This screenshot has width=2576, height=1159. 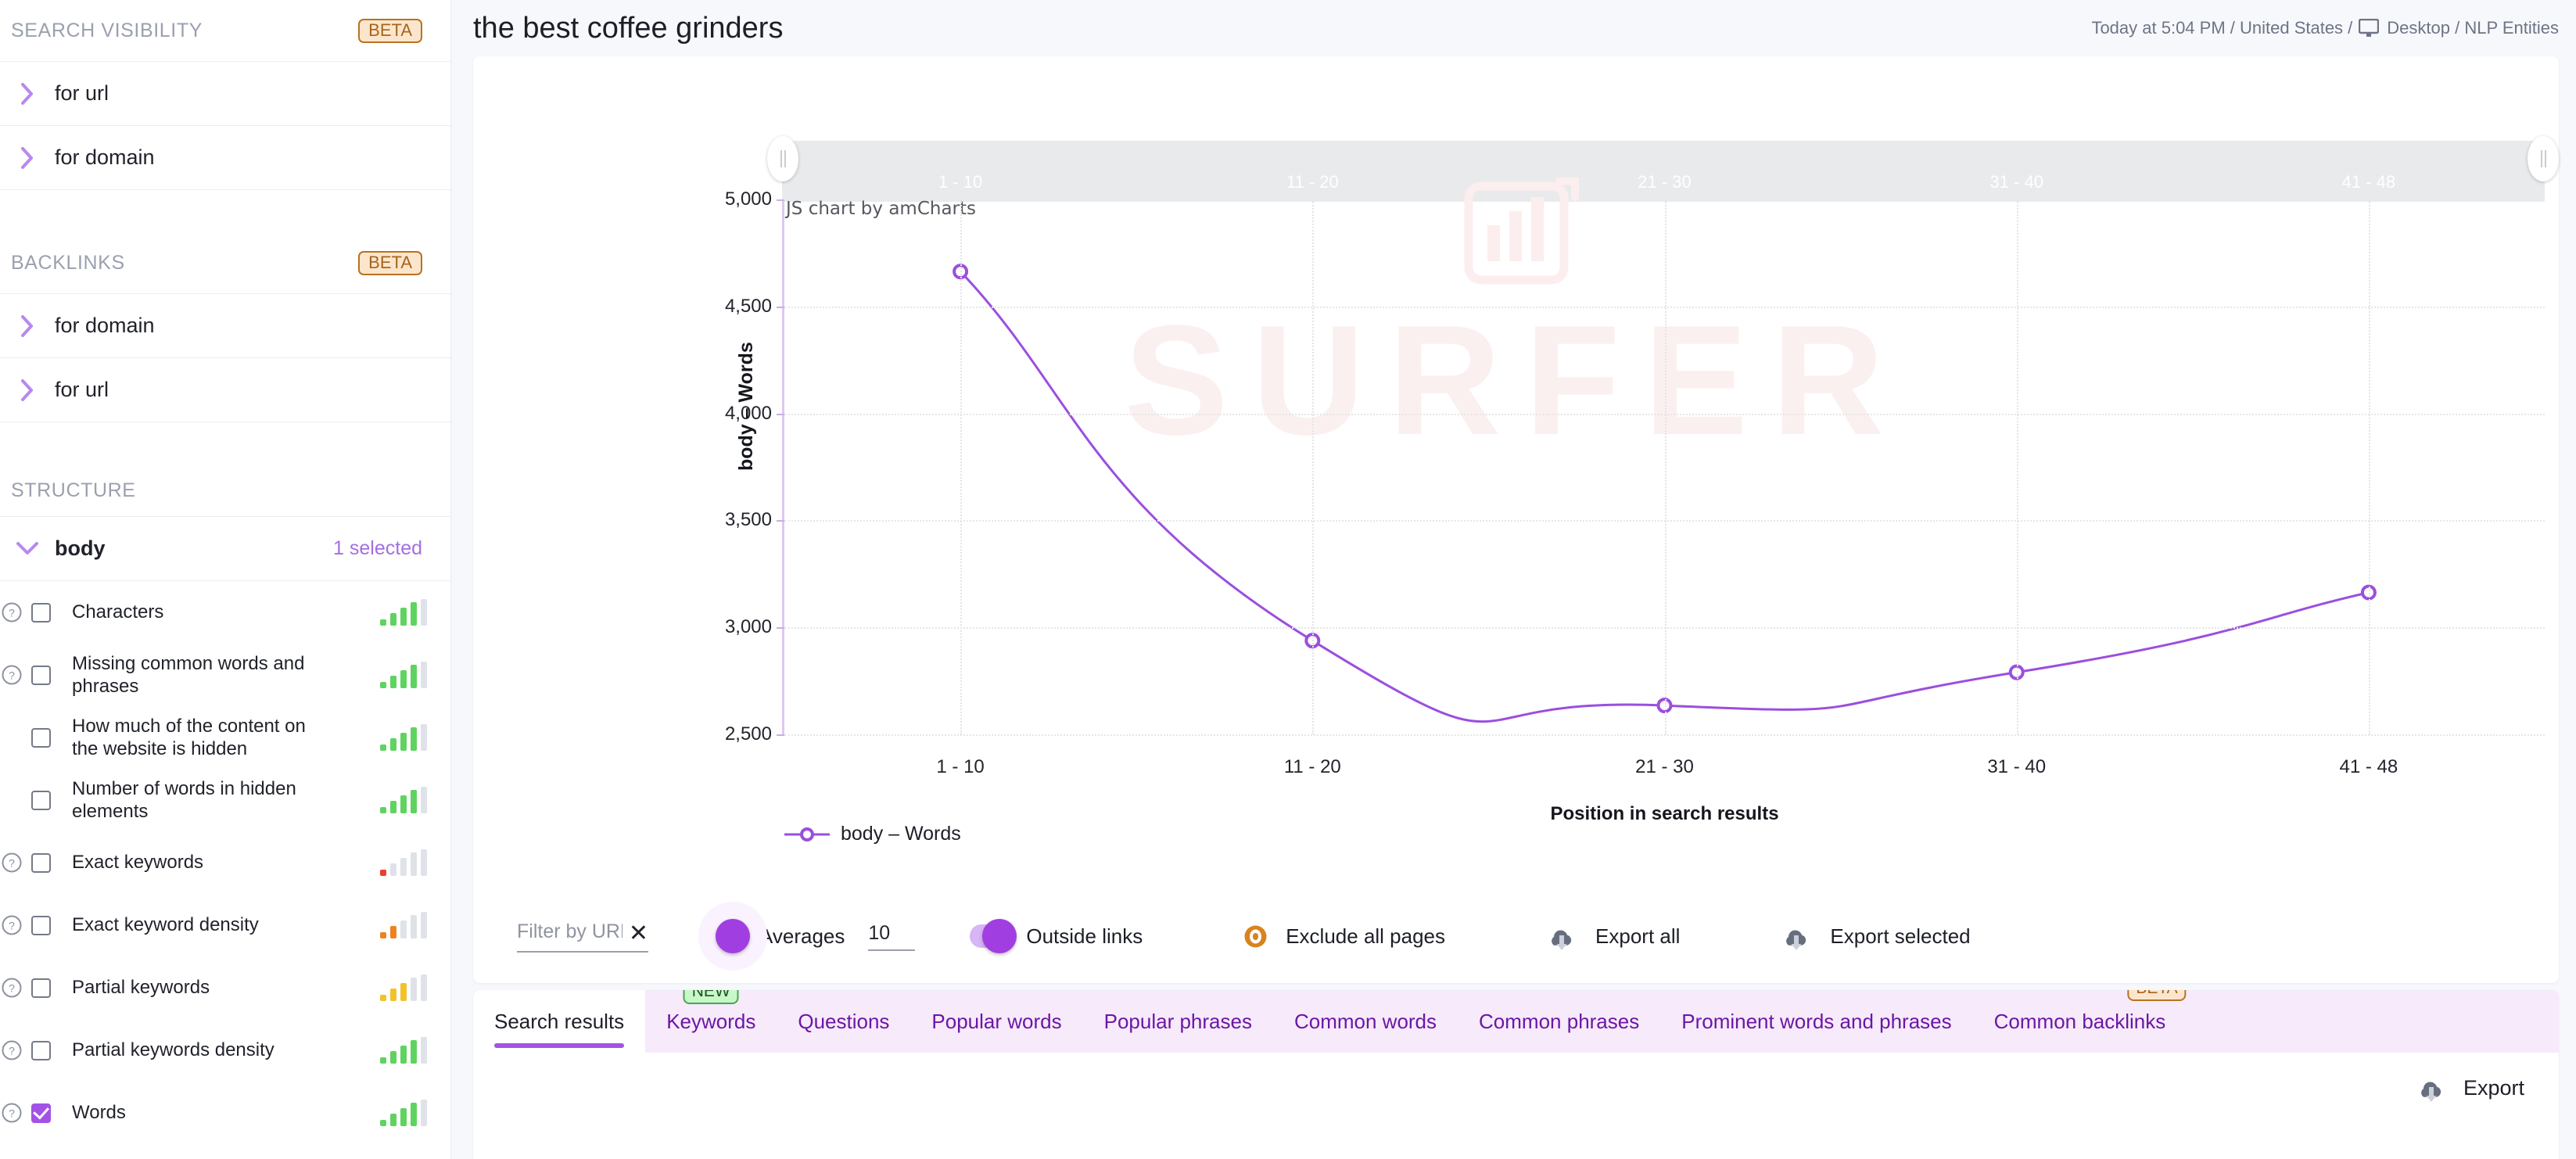 I want to click on tab-common-phrases: Common phrases, so click(x=1559, y=1022).